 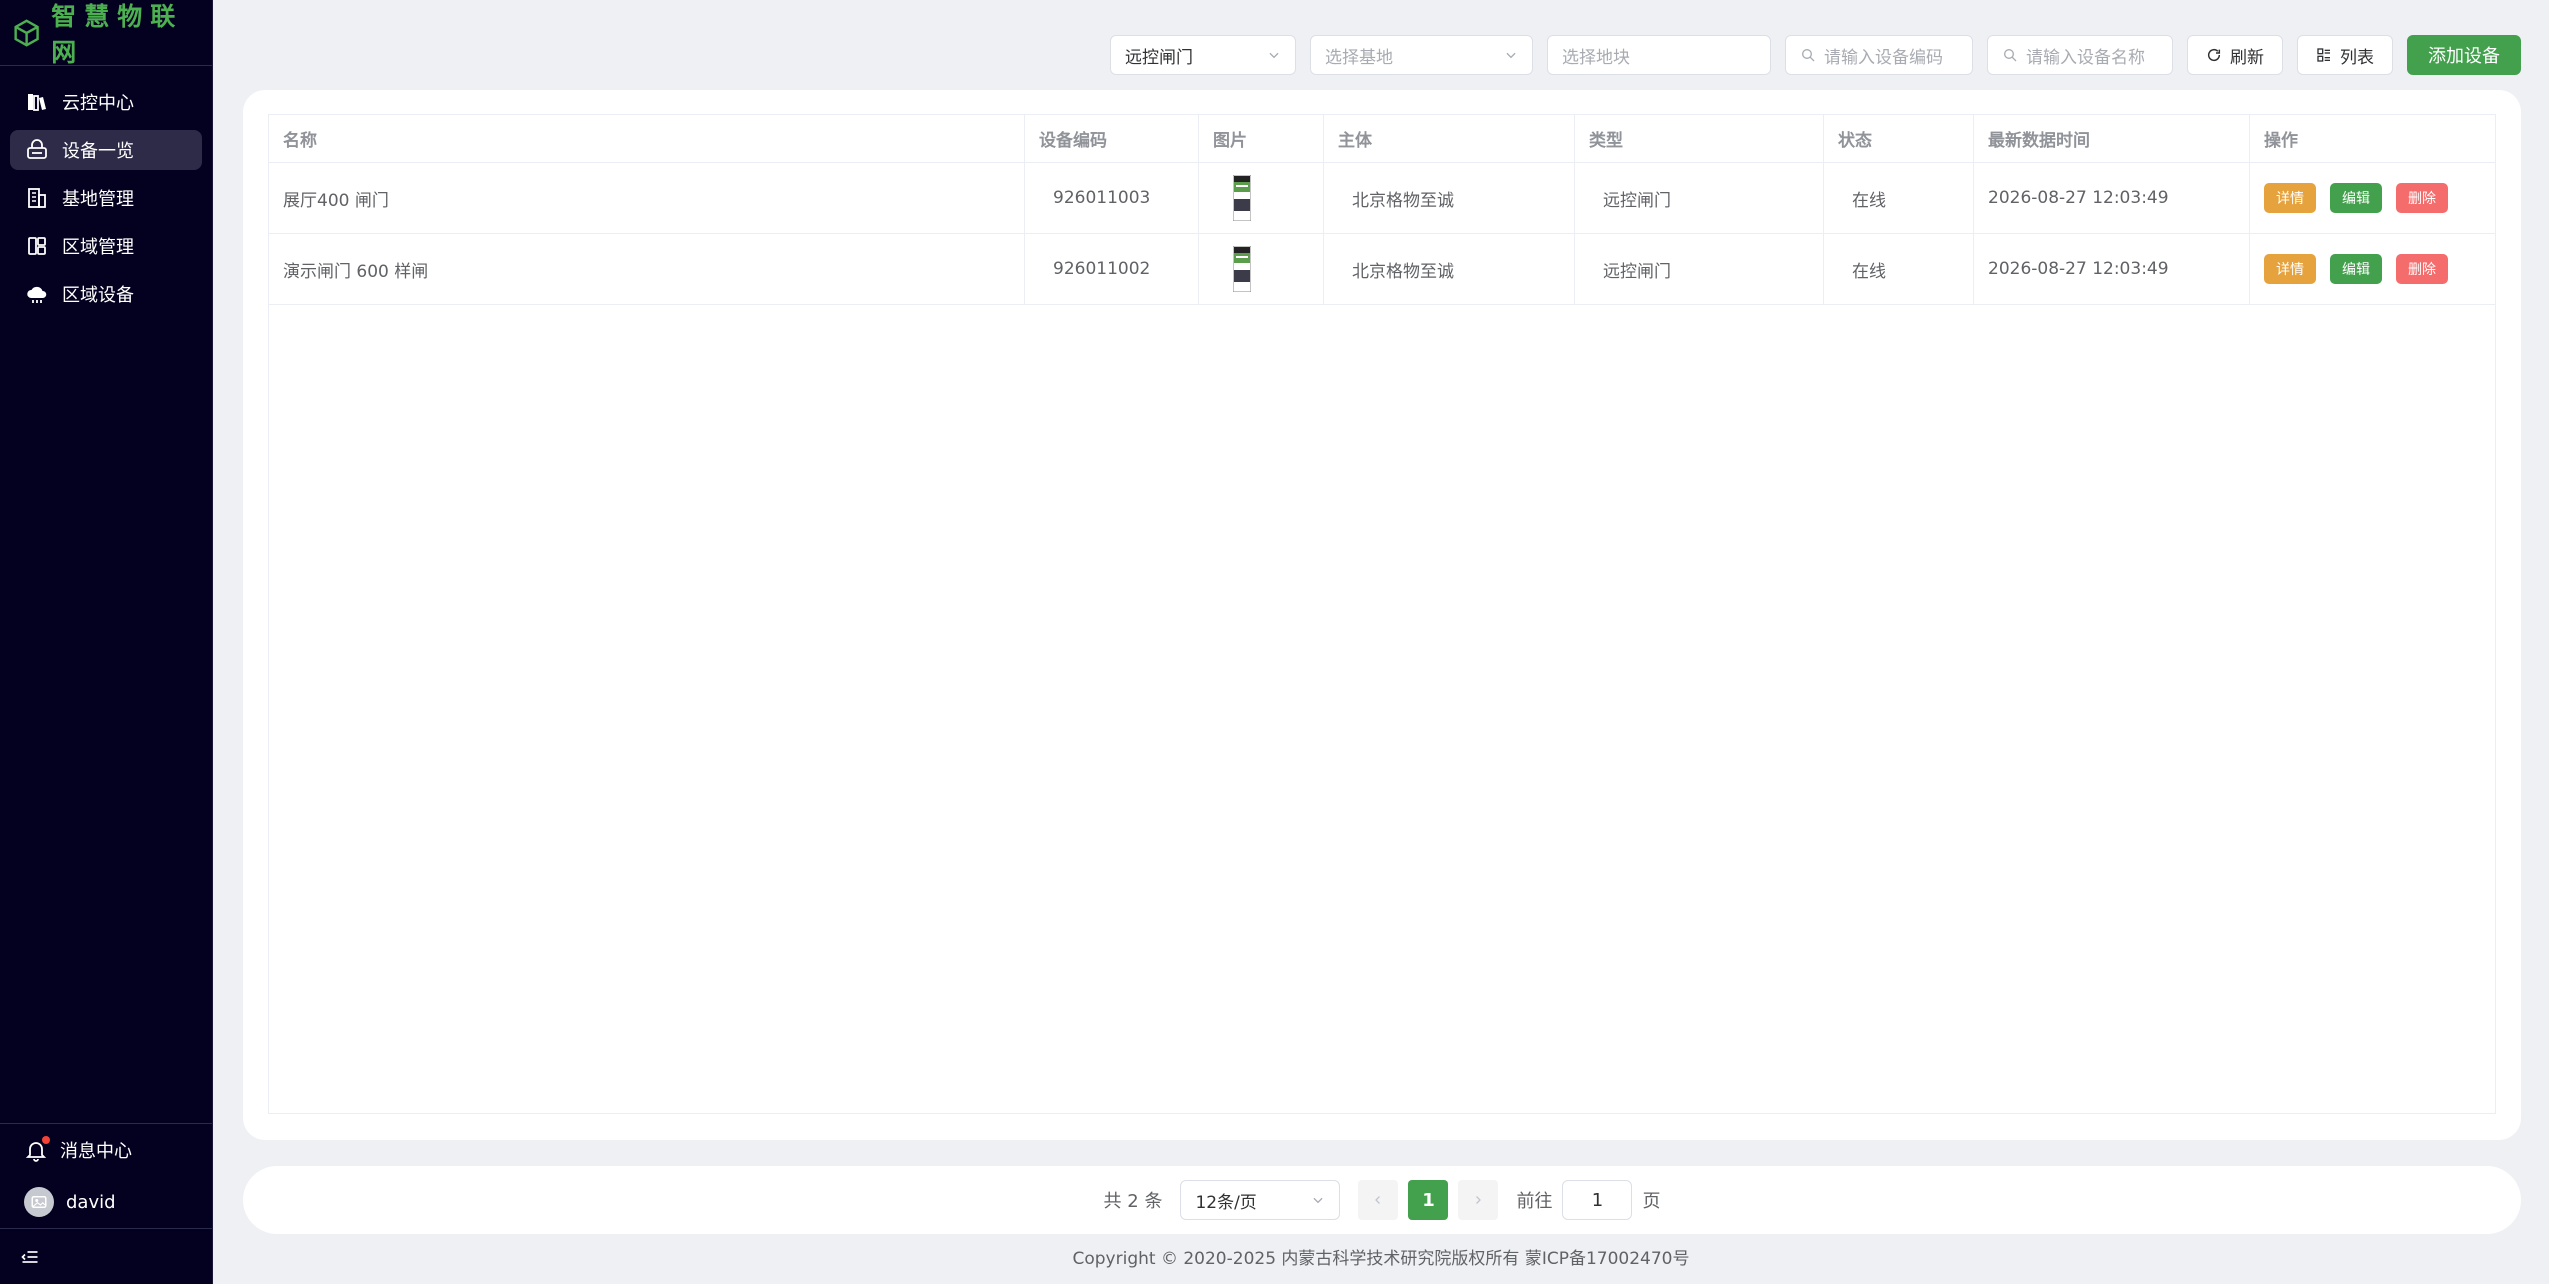 I want to click on pagination: 共 2 条 12条/页 1 前往 1 页, so click(x=1382, y=1200).